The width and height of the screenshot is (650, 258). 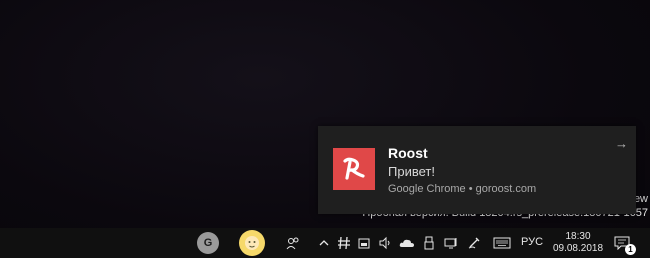 I want to click on toast-message: Привет!, so click(x=411, y=171).